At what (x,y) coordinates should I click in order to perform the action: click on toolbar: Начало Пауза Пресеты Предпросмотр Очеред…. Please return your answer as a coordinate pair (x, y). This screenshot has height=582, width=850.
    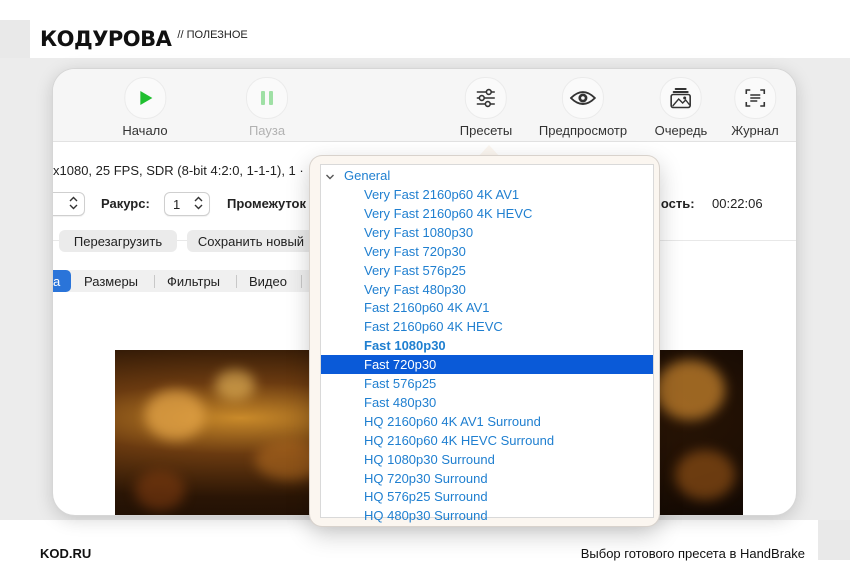
    Looking at the image, I should click on (424, 105).